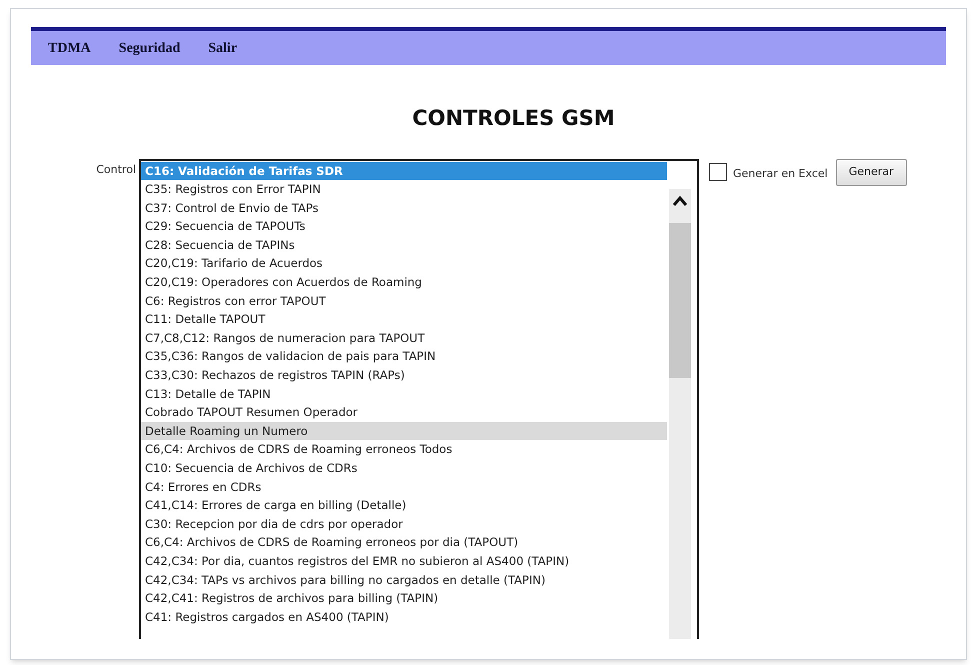  Describe the element at coordinates (404, 561) in the screenshot. I see `list-option: C42,C34: Por dia, cuantos registros del EMR no subieron al AS400 (TAPIN)` at that location.